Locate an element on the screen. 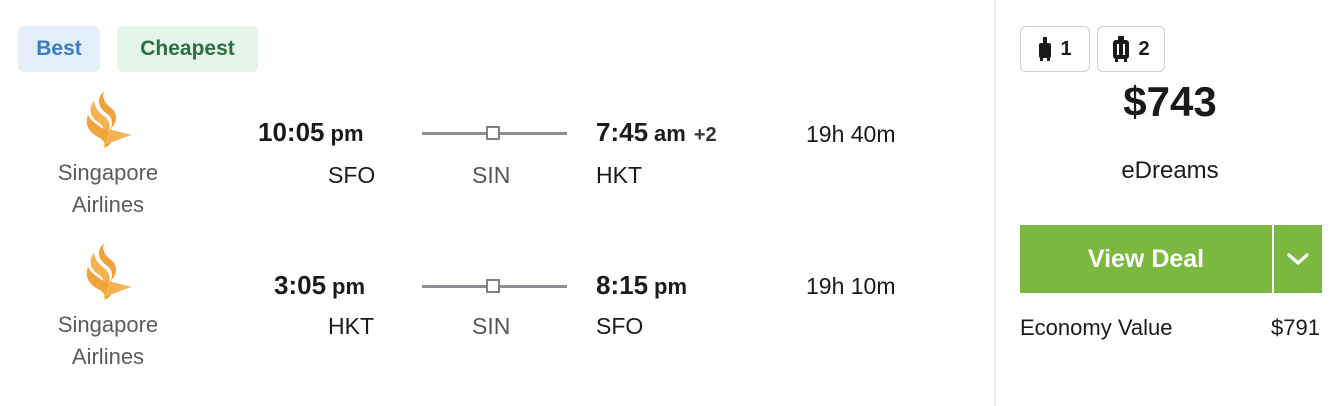  checked-bag-icon is located at coordinates (1121, 49).